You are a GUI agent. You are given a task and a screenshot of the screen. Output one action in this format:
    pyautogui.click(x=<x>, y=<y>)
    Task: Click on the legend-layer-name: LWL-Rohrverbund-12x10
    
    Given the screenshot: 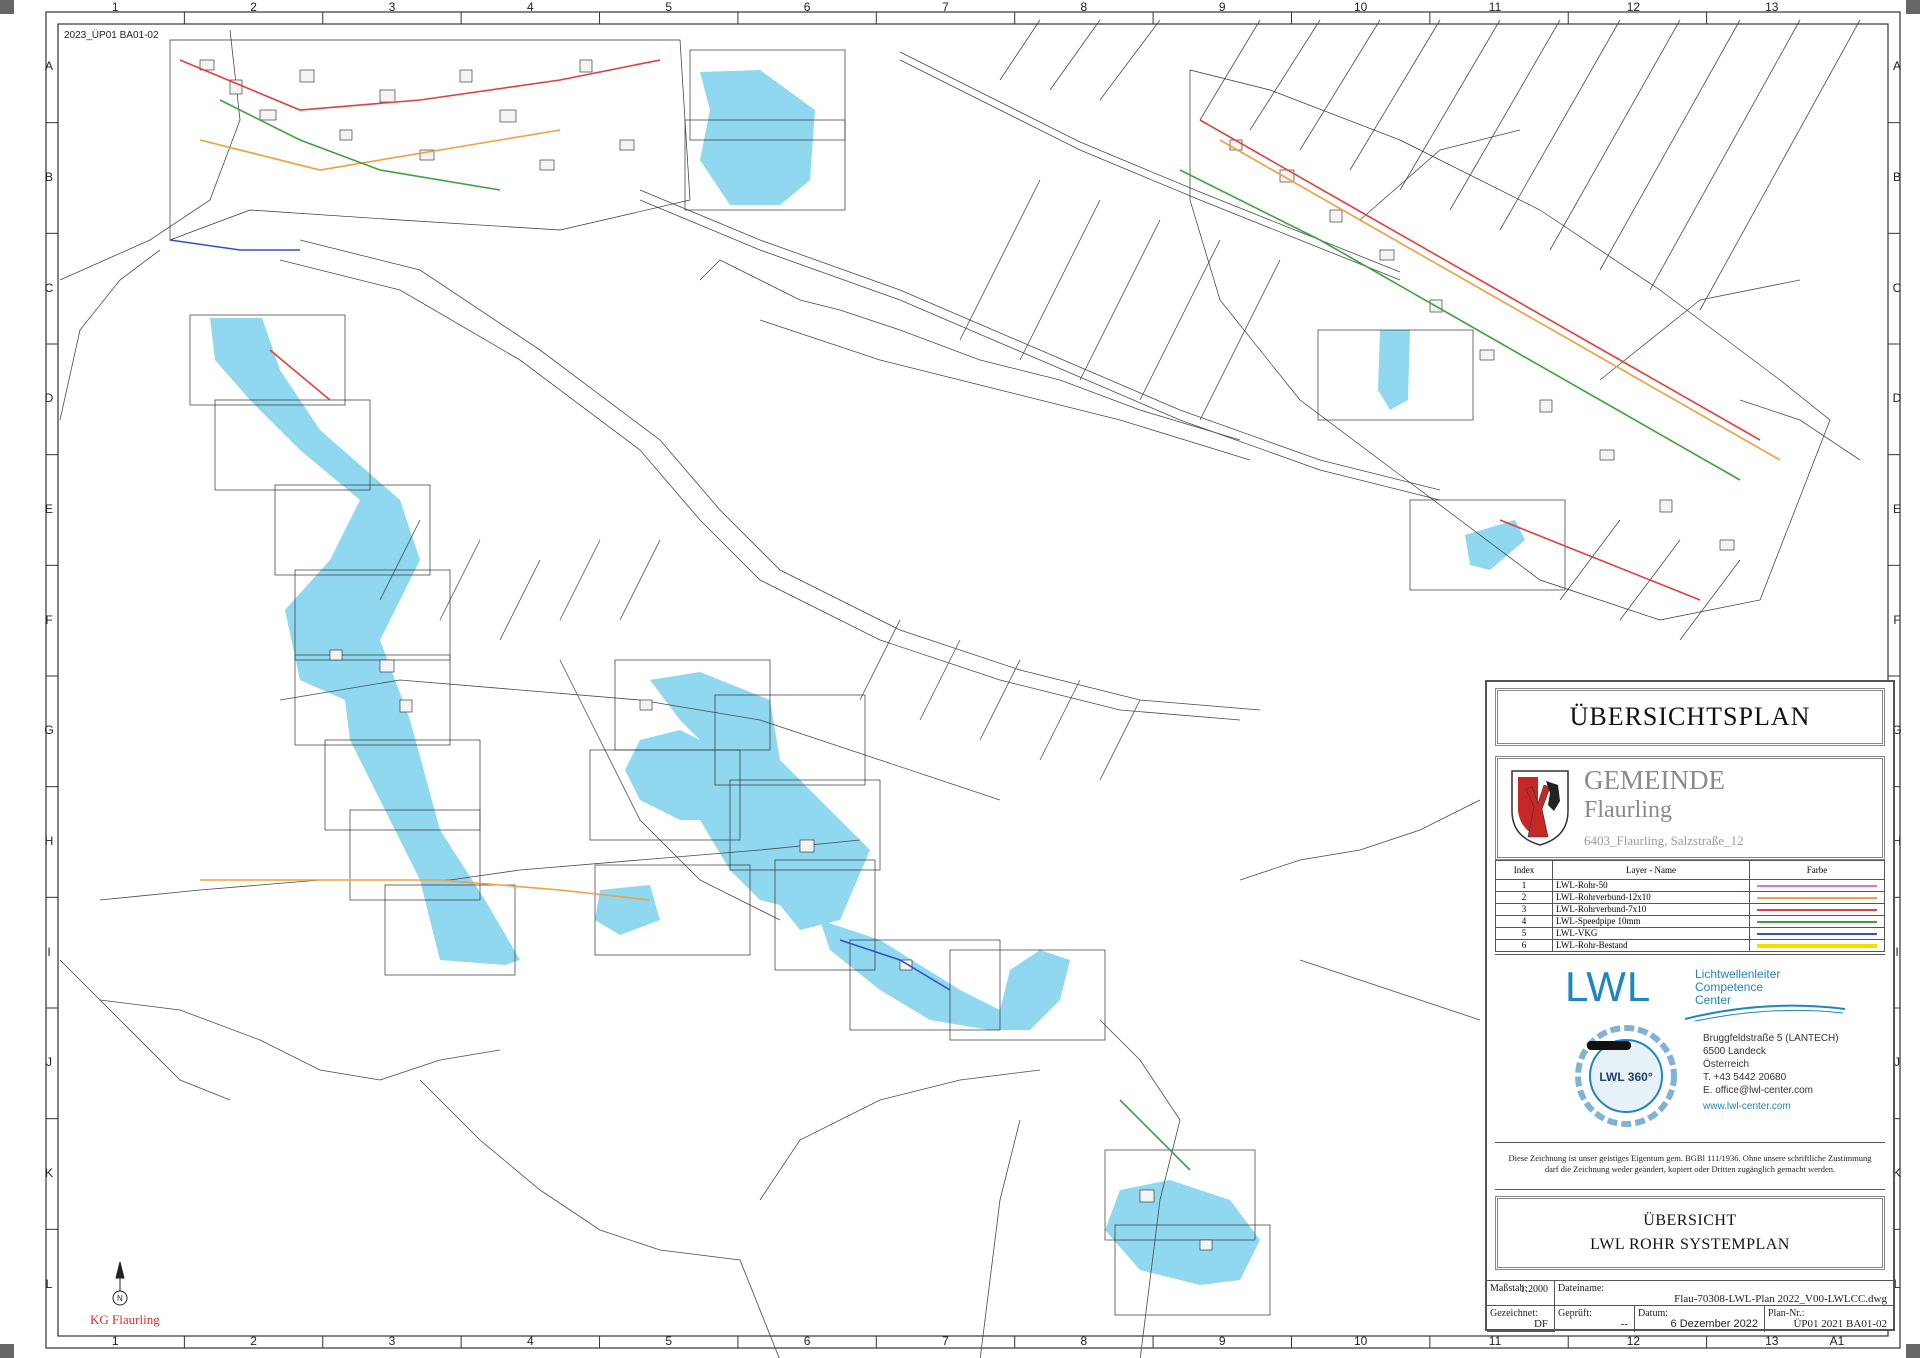 What is the action you would take?
    pyautogui.click(x=1651, y=897)
    